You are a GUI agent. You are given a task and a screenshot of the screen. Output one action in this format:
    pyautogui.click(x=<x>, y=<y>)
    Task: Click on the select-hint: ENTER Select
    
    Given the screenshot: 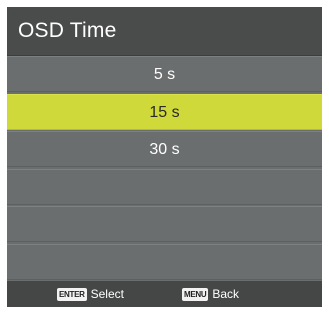 What is the action you would take?
    pyautogui.click(x=90, y=294)
    